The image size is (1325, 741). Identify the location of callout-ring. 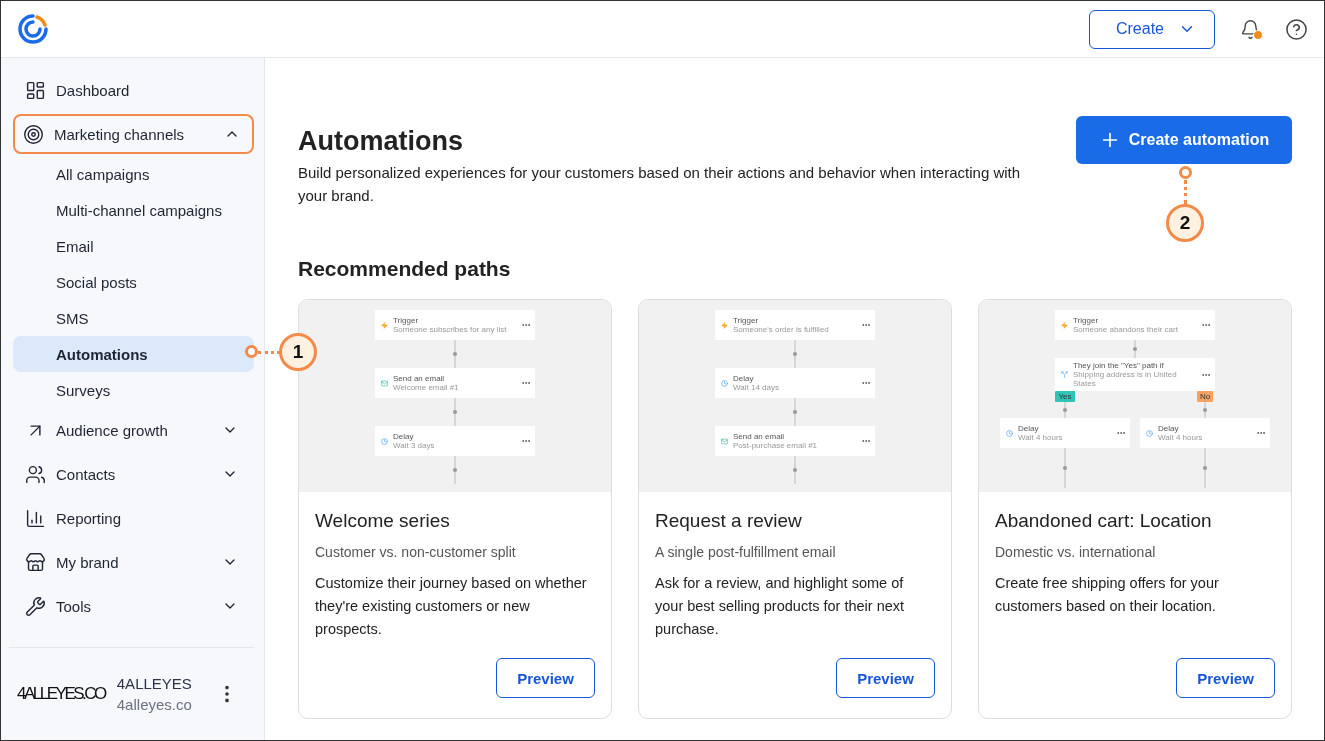
(1185, 172).